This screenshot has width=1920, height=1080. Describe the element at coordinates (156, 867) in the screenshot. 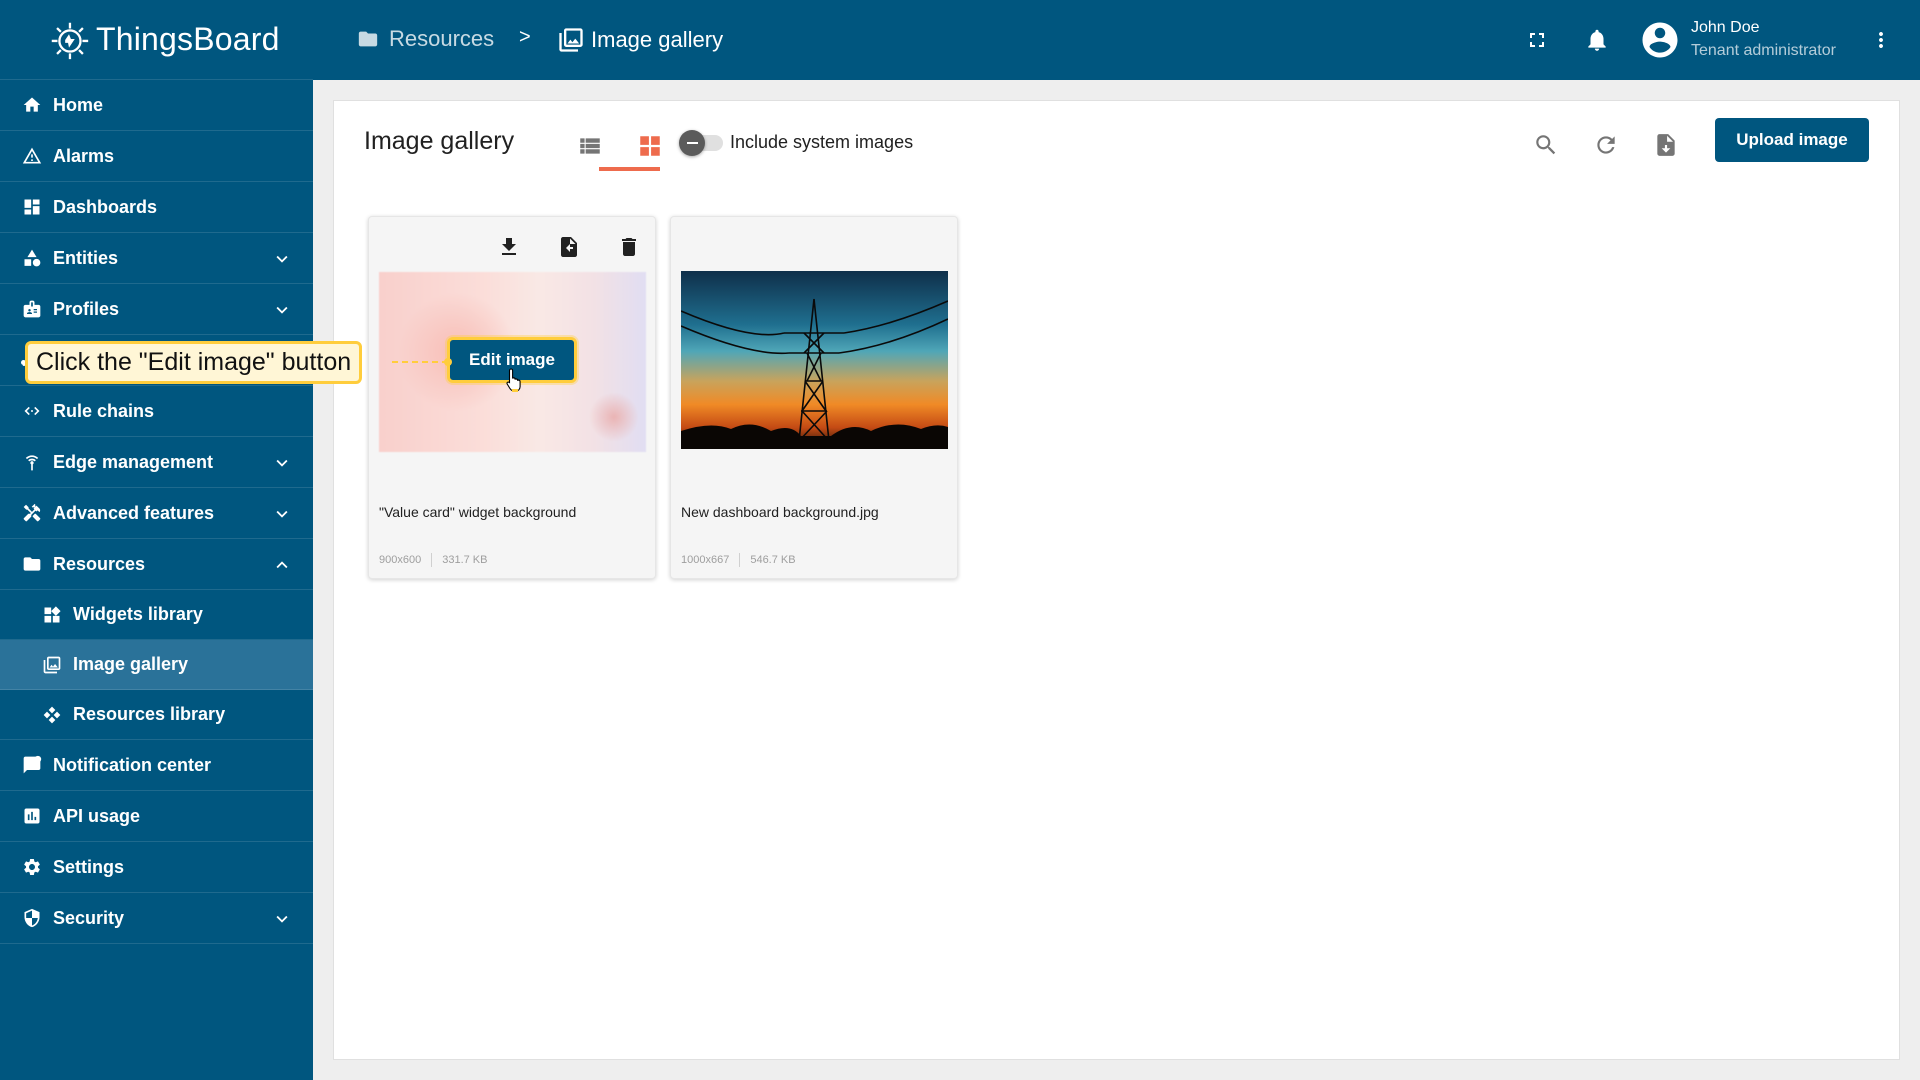

I see `sidebar-item-settings: Settings` at that location.